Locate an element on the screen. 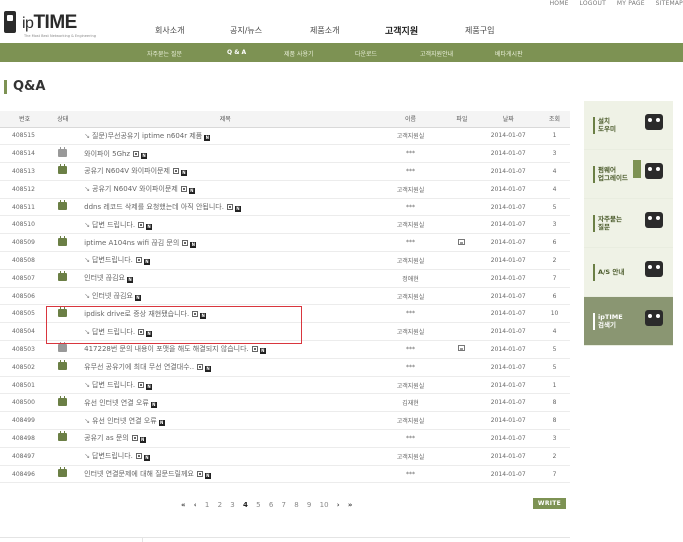 The width and height of the screenshot is (683, 542). top-link-sitemap: SITEMAP is located at coordinates (669, 3).